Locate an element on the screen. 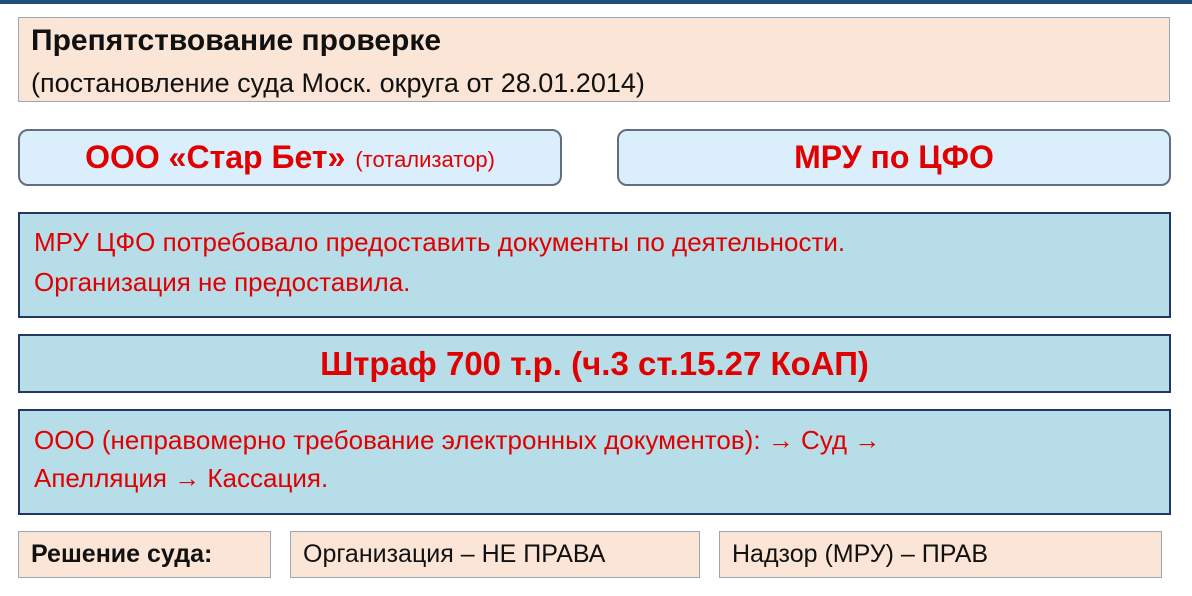  decision-org-box: Организация – НЕ ПРАВА is located at coordinates (495, 554).